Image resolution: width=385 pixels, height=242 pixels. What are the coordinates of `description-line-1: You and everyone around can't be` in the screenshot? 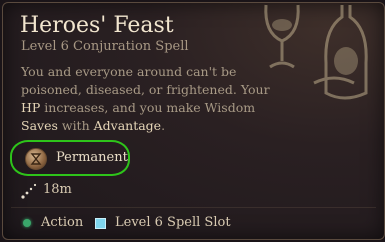 It's located at (129, 71).